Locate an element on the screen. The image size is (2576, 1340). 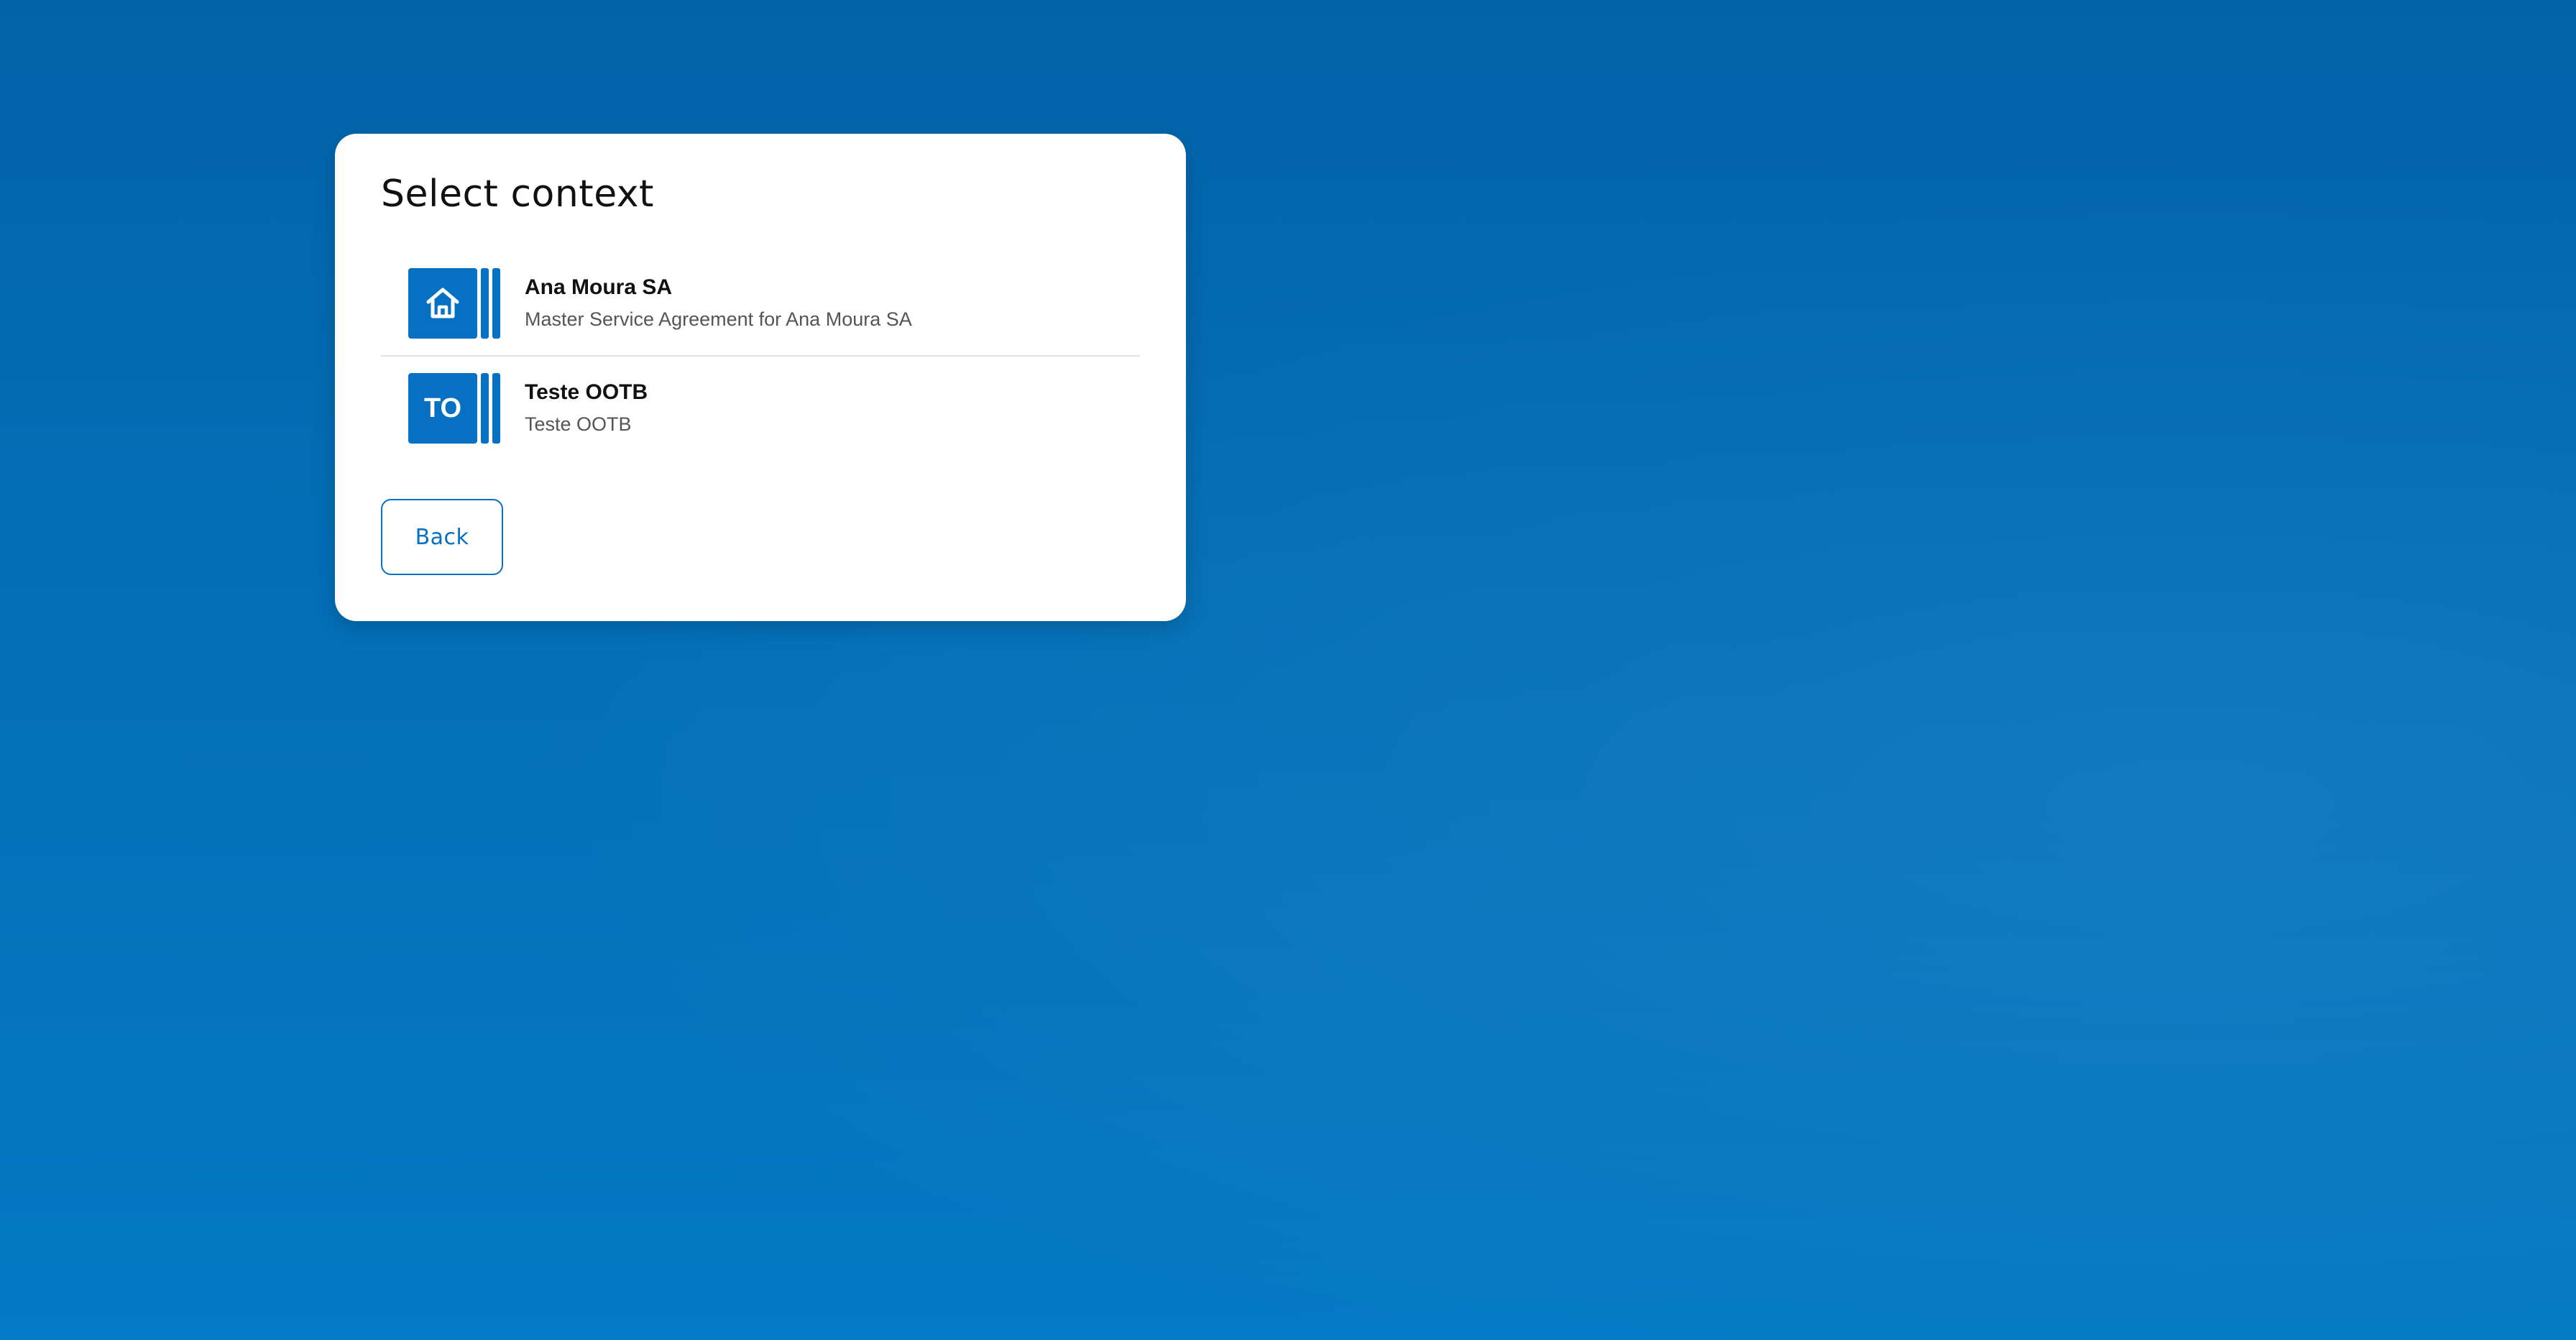
context-tile is located at coordinates (455, 303).